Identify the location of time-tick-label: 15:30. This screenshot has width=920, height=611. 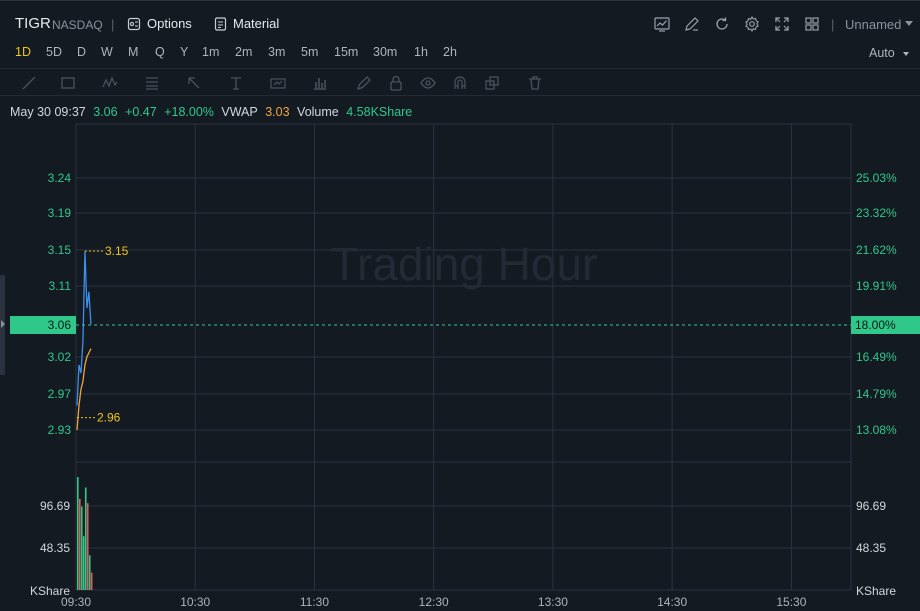
(791, 602).